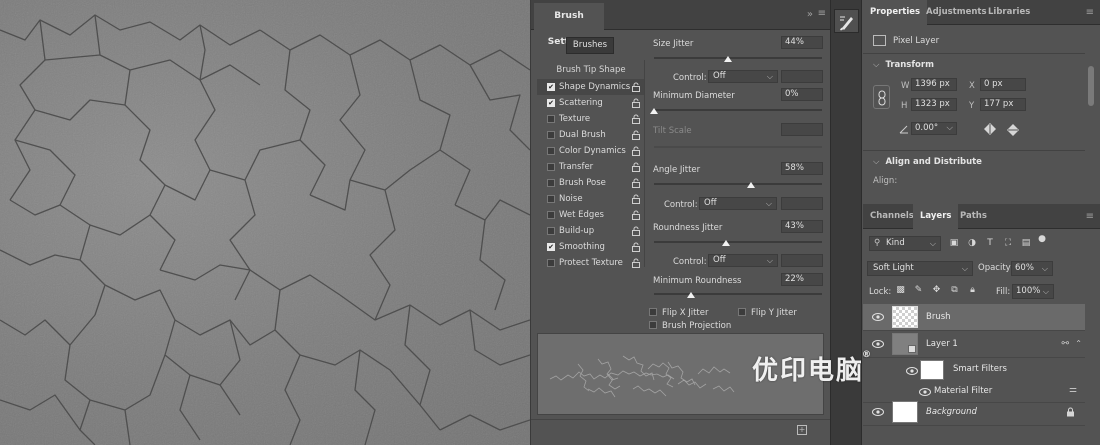  Describe the element at coordinates (903, 65) in the screenshot. I see `transform-section-header: ⌵ Transform` at that location.